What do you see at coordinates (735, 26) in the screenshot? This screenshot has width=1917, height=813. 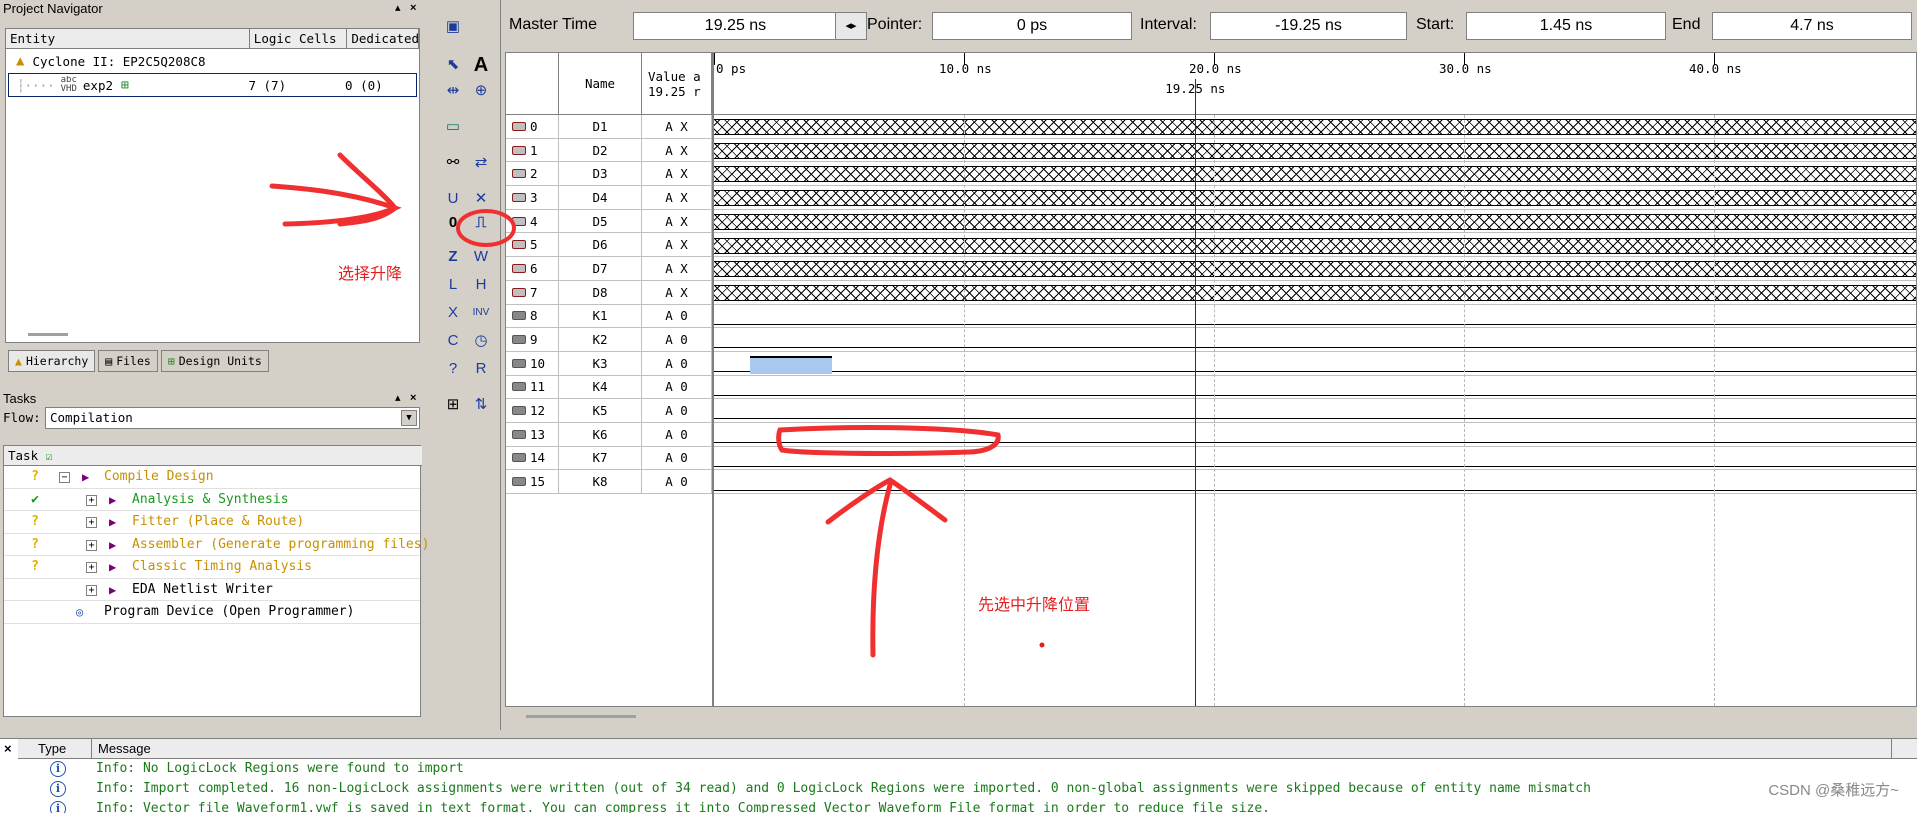 I see `master-time-value: 19.25 ns` at bounding box center [735, 26].